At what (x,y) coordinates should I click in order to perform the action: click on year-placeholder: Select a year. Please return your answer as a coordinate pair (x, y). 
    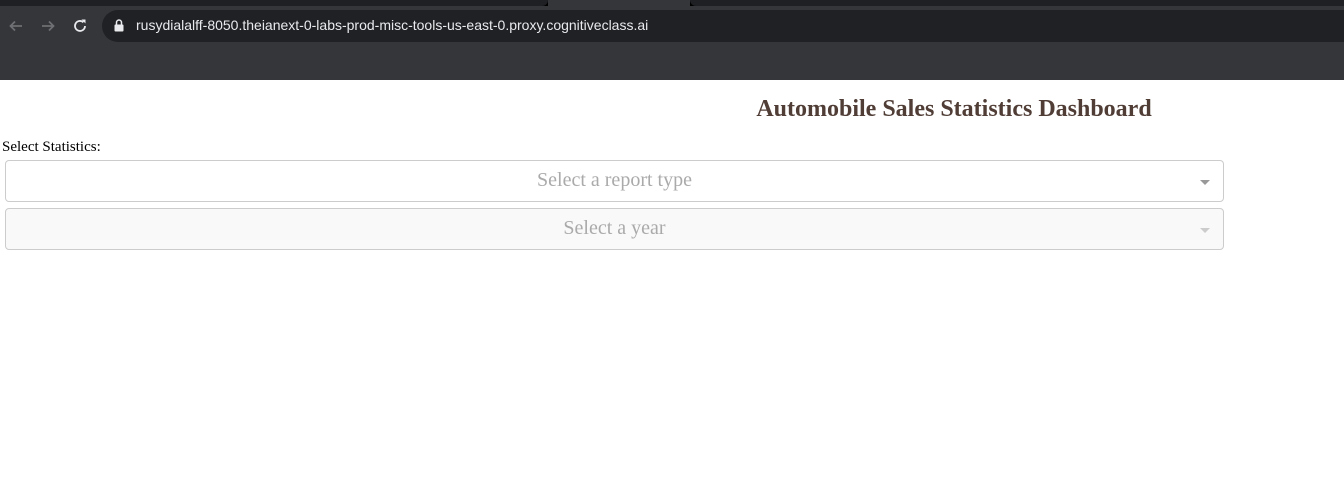
    Looking at the image, I should click on (614, 228).